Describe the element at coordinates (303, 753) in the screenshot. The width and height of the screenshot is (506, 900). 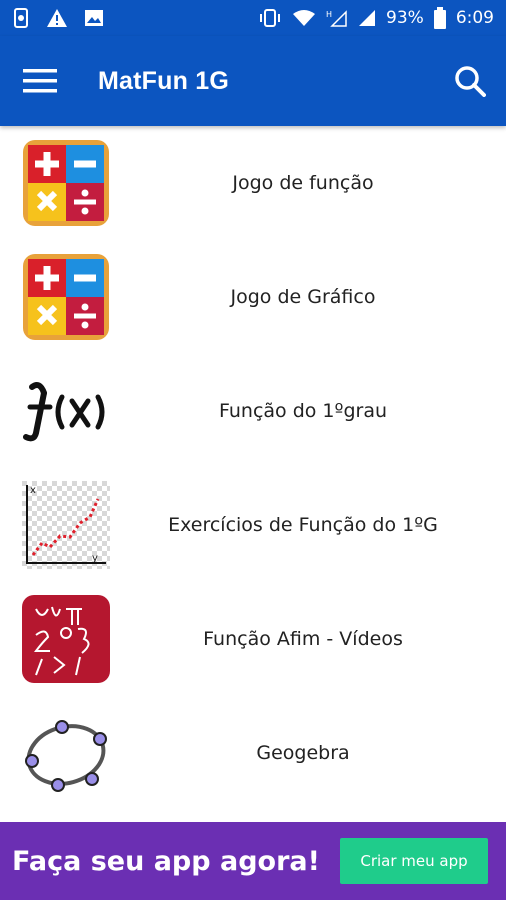
I see `list-item-label: Geogebra` at that location.